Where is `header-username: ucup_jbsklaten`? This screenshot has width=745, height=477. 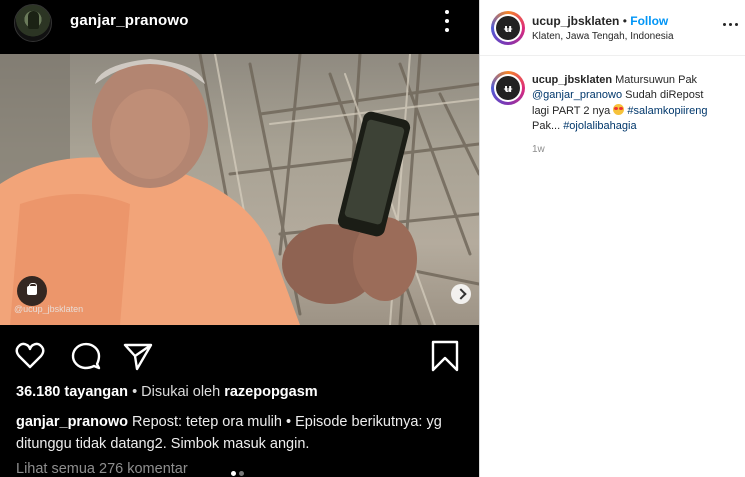 header-username: ucup_jbsklaten is located at coordinates (575, 21).